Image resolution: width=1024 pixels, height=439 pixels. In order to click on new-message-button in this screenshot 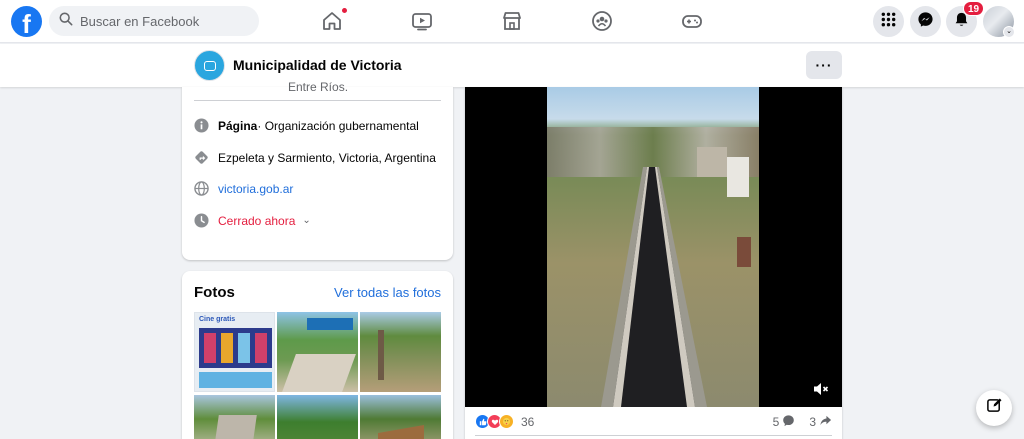, I will do `click(994, 408)`.